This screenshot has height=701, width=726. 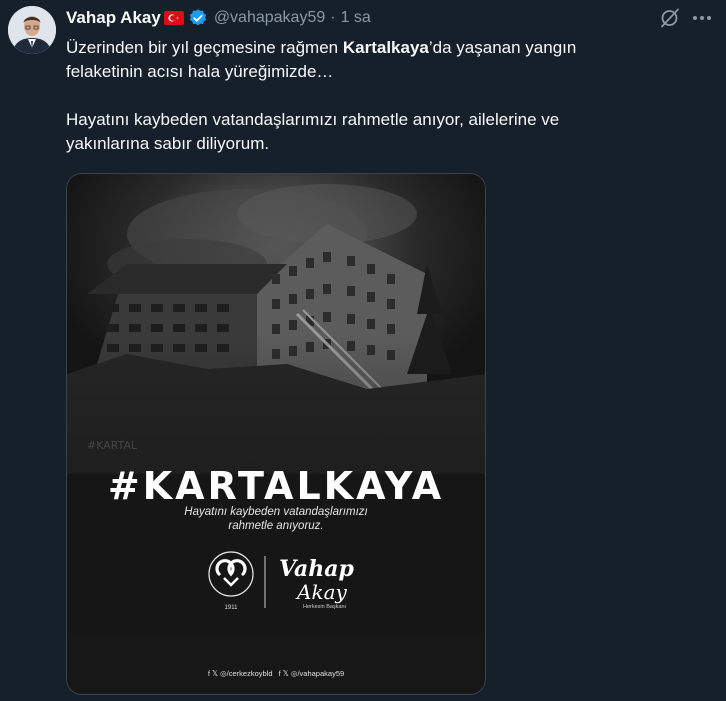 I want to click on poster-subtitle-line2: rahmetle anıyoruz., so click(x=276, y=526).